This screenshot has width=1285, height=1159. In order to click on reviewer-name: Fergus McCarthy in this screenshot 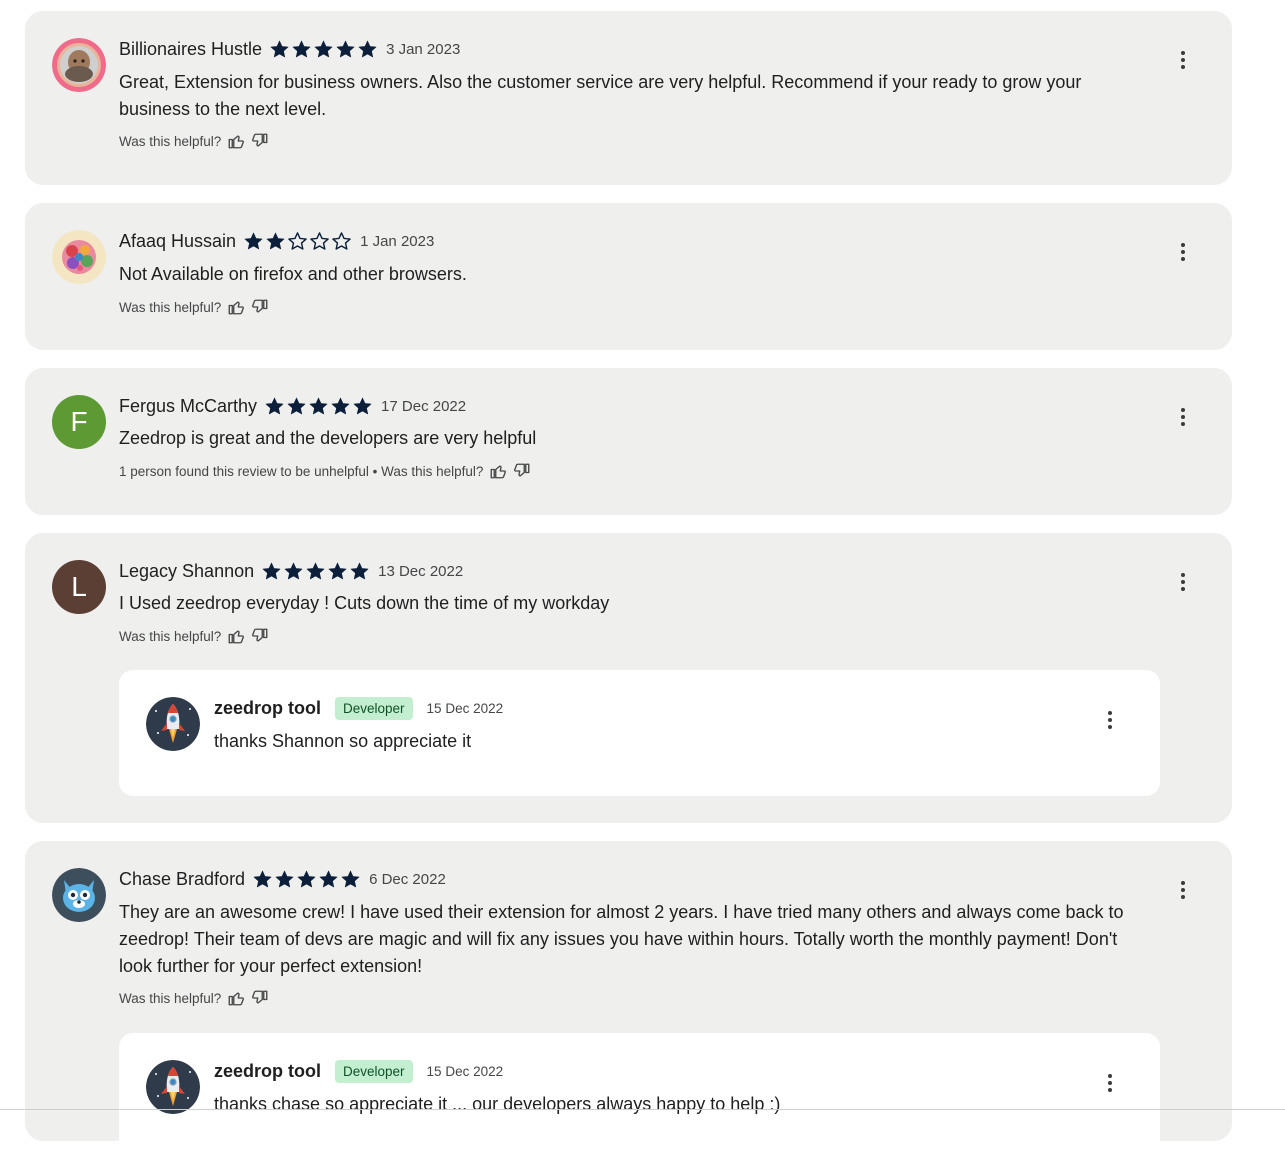, I will do `click(188, 406)`.